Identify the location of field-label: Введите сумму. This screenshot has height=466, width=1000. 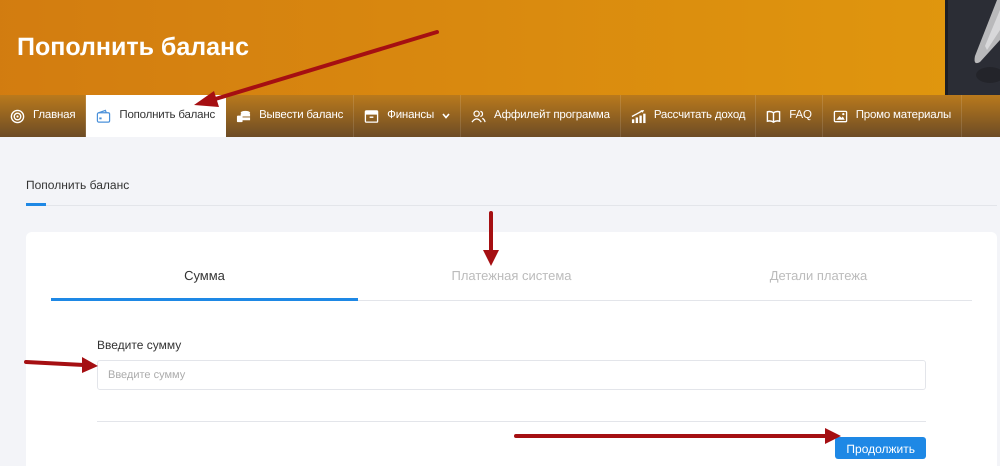
(139, 345).